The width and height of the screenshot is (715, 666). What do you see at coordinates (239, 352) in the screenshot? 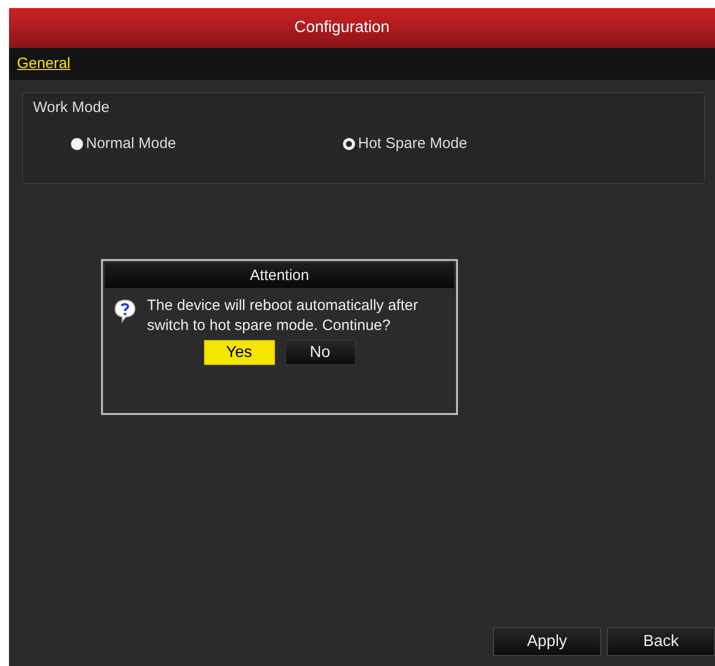
I see `dialog-button: Yes` at bounding box center [239, 352].